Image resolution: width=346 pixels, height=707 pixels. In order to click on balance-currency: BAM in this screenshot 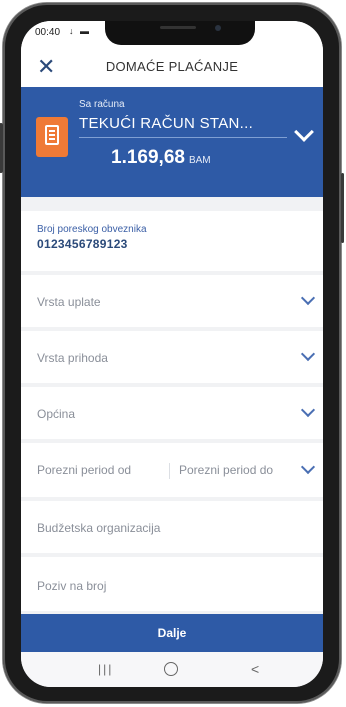, I will do `click(199, 160)`.